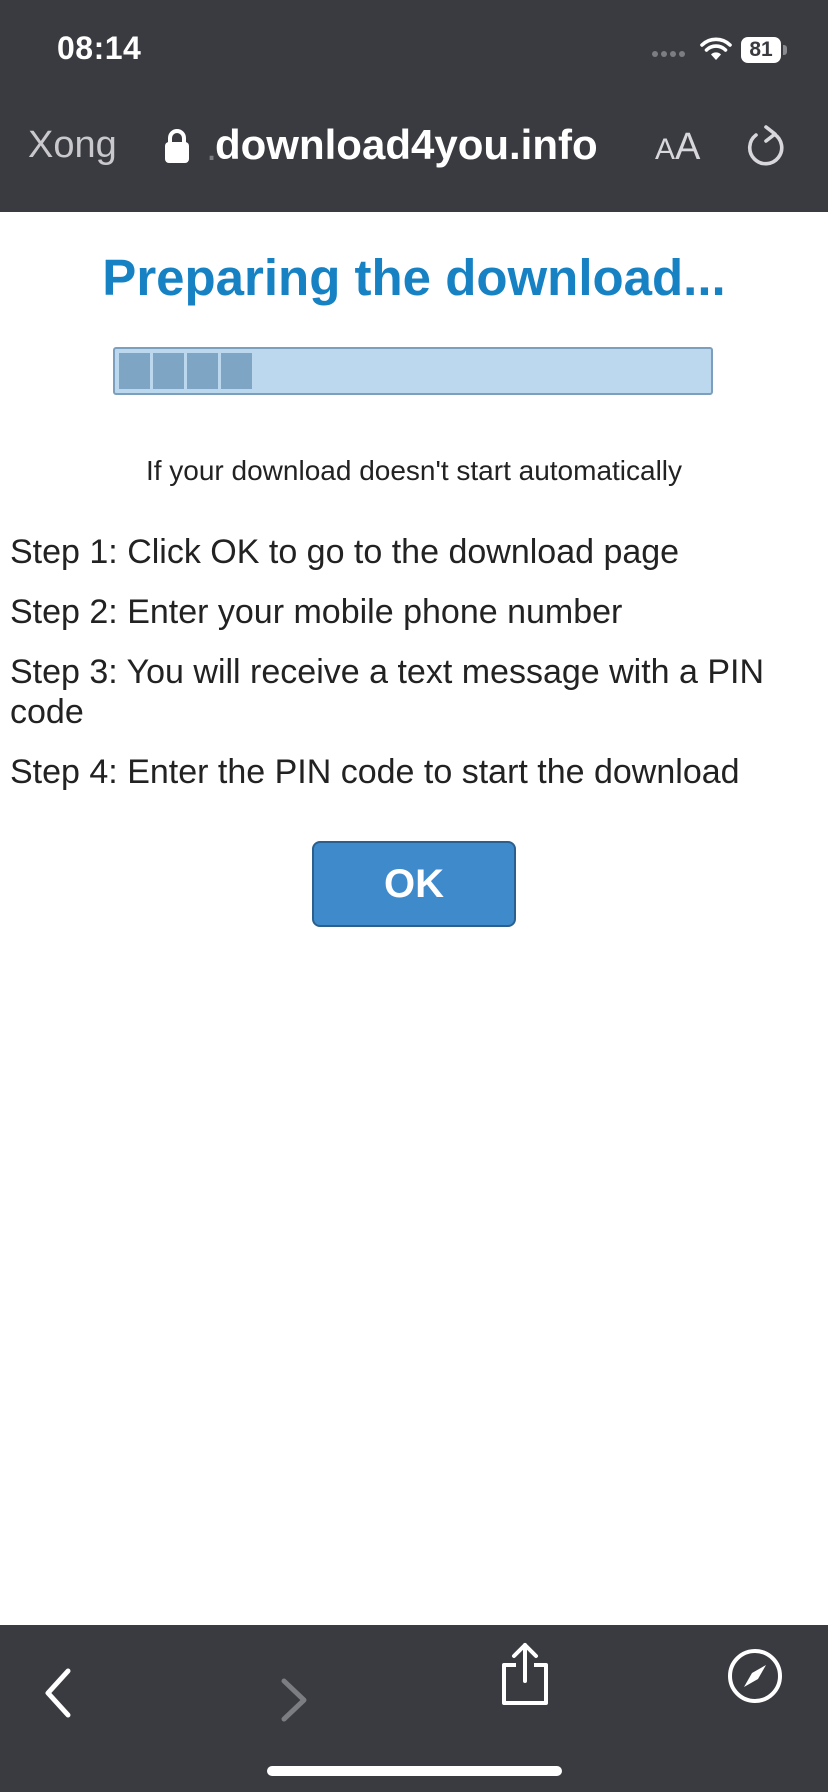  I want to click on ok-button: OK, so click(414, 884).